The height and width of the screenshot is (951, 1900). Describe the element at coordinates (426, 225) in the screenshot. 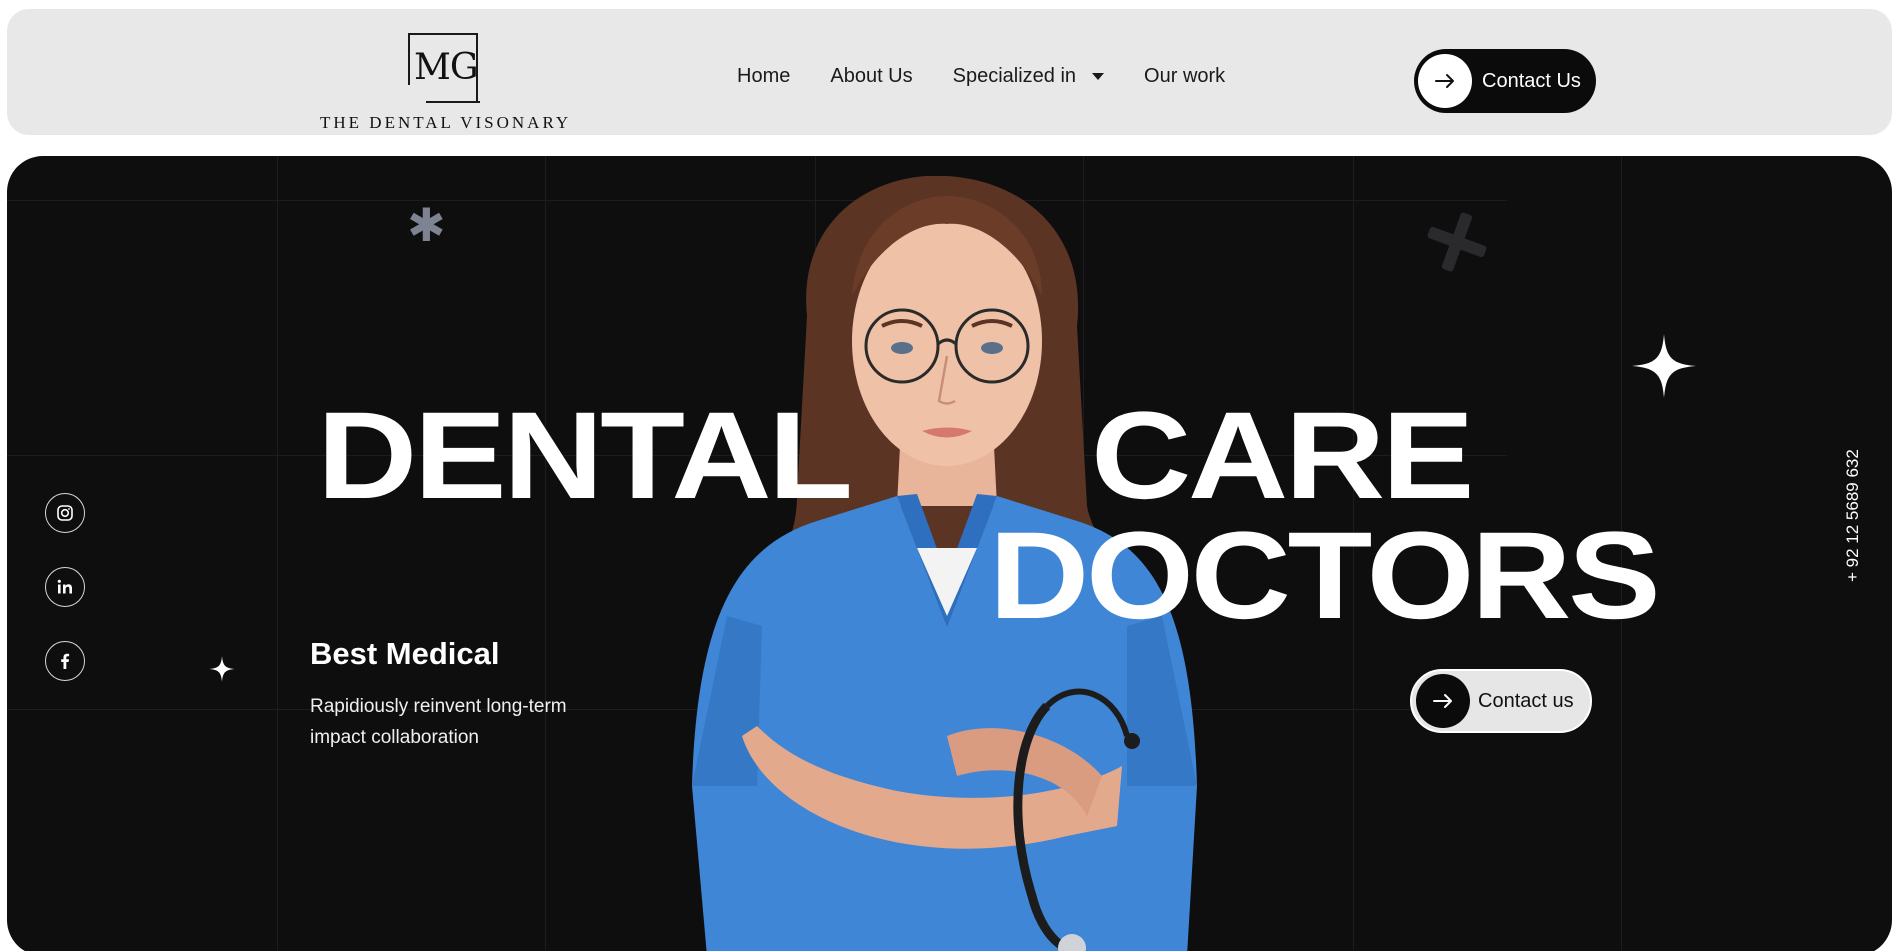

I see `asterisk-icon: ✱` at that location.